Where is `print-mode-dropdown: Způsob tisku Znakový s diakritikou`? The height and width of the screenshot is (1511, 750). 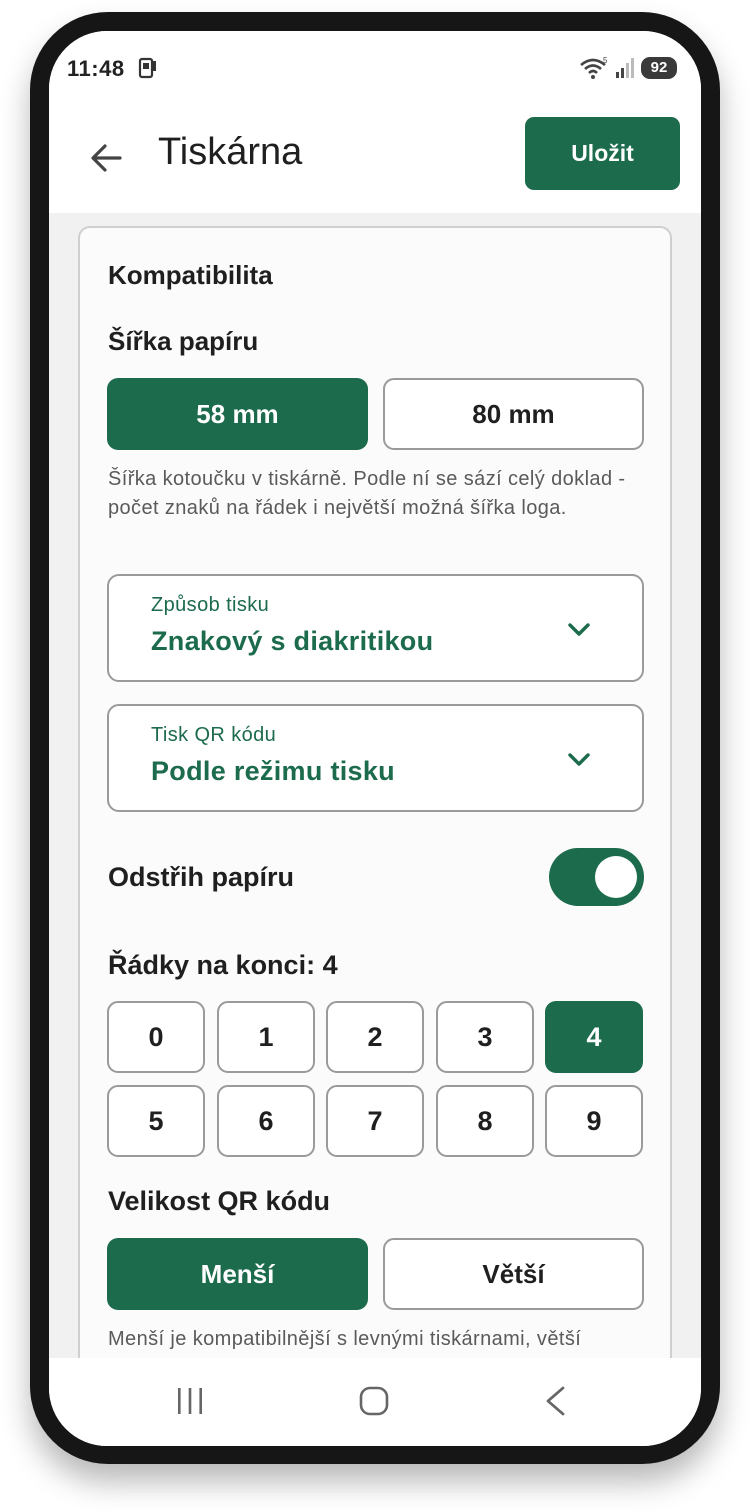 print-mode-dropdown: Způsob tisku Znakový s diakritikou is located at coordinates (375, 628).